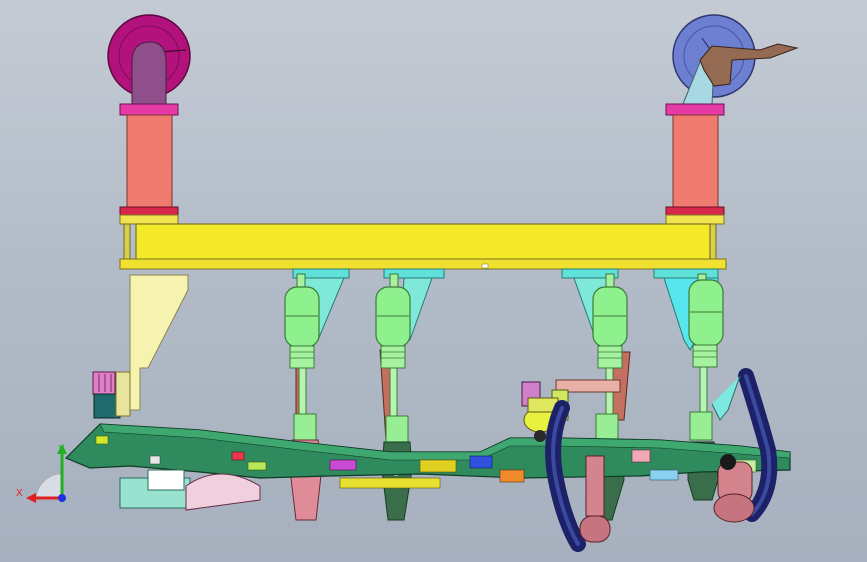 The height and width of the screenshot is (562, 867). What do you see at coordinates (695, 164) in the screenshot?
I see `right-column` at bounding box center [695, 164].